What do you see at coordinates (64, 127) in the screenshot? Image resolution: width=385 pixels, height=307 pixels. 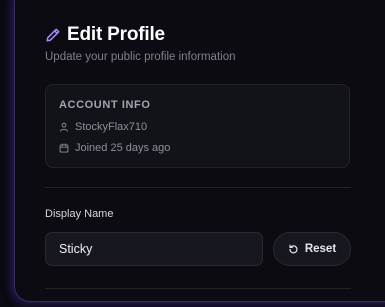 I see `user-icon` at bounding box center [64, 127].